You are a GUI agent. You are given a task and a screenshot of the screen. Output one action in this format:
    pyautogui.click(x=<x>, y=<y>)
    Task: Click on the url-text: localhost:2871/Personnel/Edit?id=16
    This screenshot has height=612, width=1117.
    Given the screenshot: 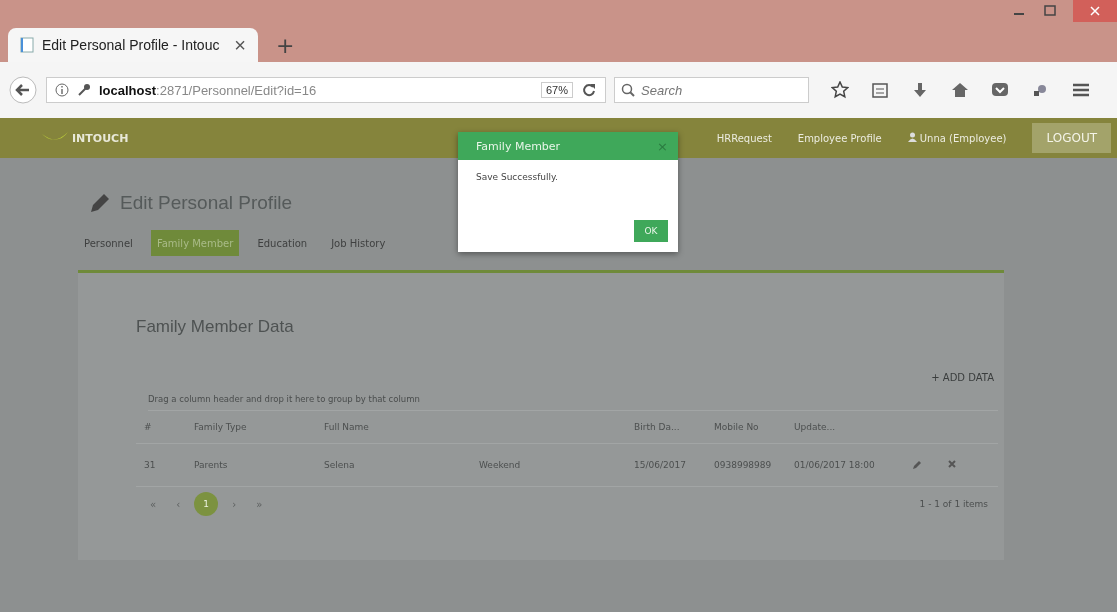 What is the action you would take?
    pyautogui.click(x=208, y=90)
    